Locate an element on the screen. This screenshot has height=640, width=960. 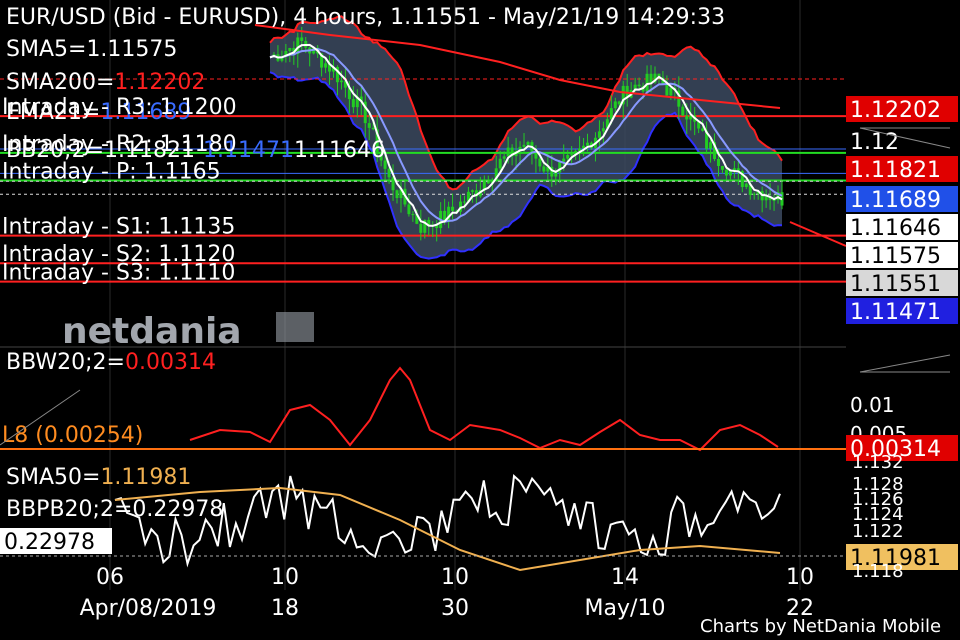
bb-value3: 1.11646 is located at coordinates (339, 150).